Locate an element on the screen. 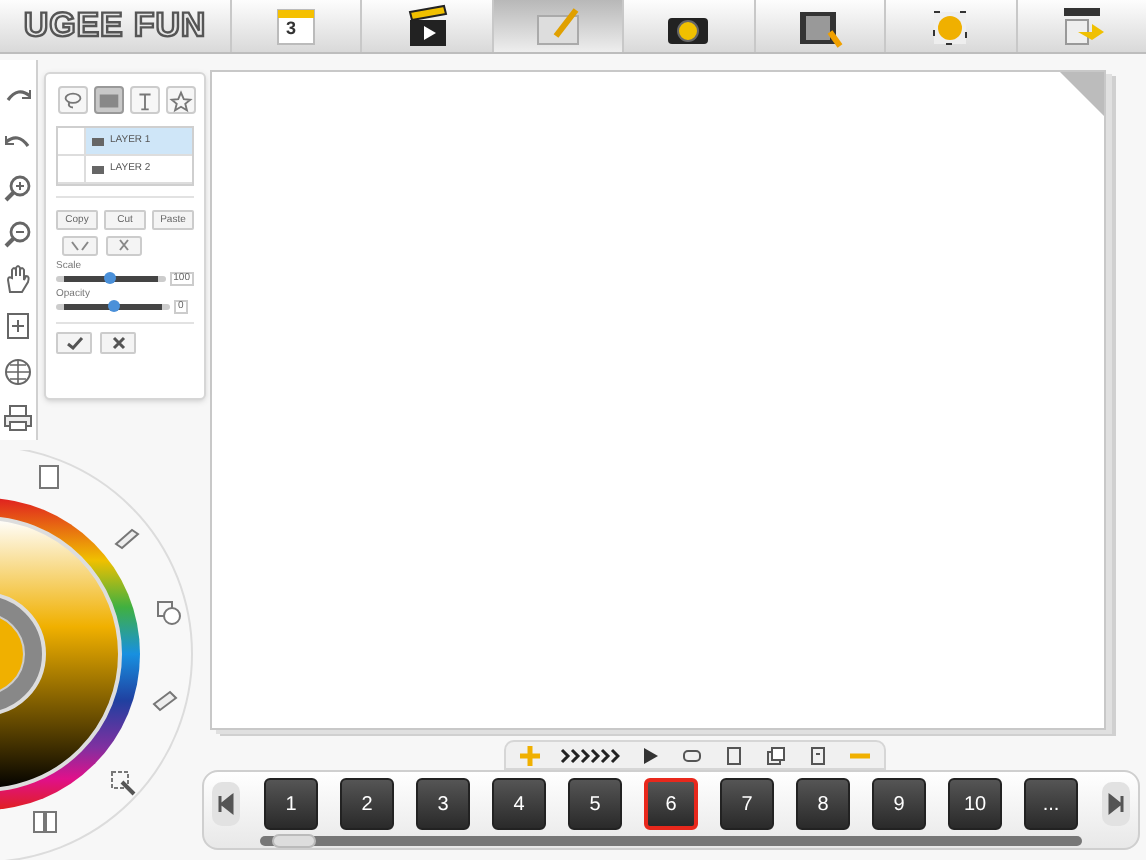 The image size is (1146, 860). shapes-icon is located at coordinates (169, 613).